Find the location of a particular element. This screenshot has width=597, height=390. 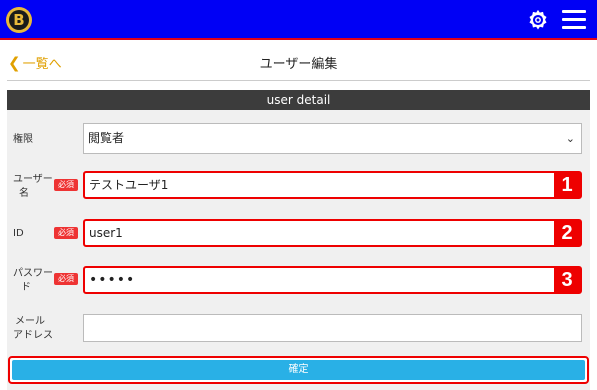

logo: B is located at coordinates (19, 20).